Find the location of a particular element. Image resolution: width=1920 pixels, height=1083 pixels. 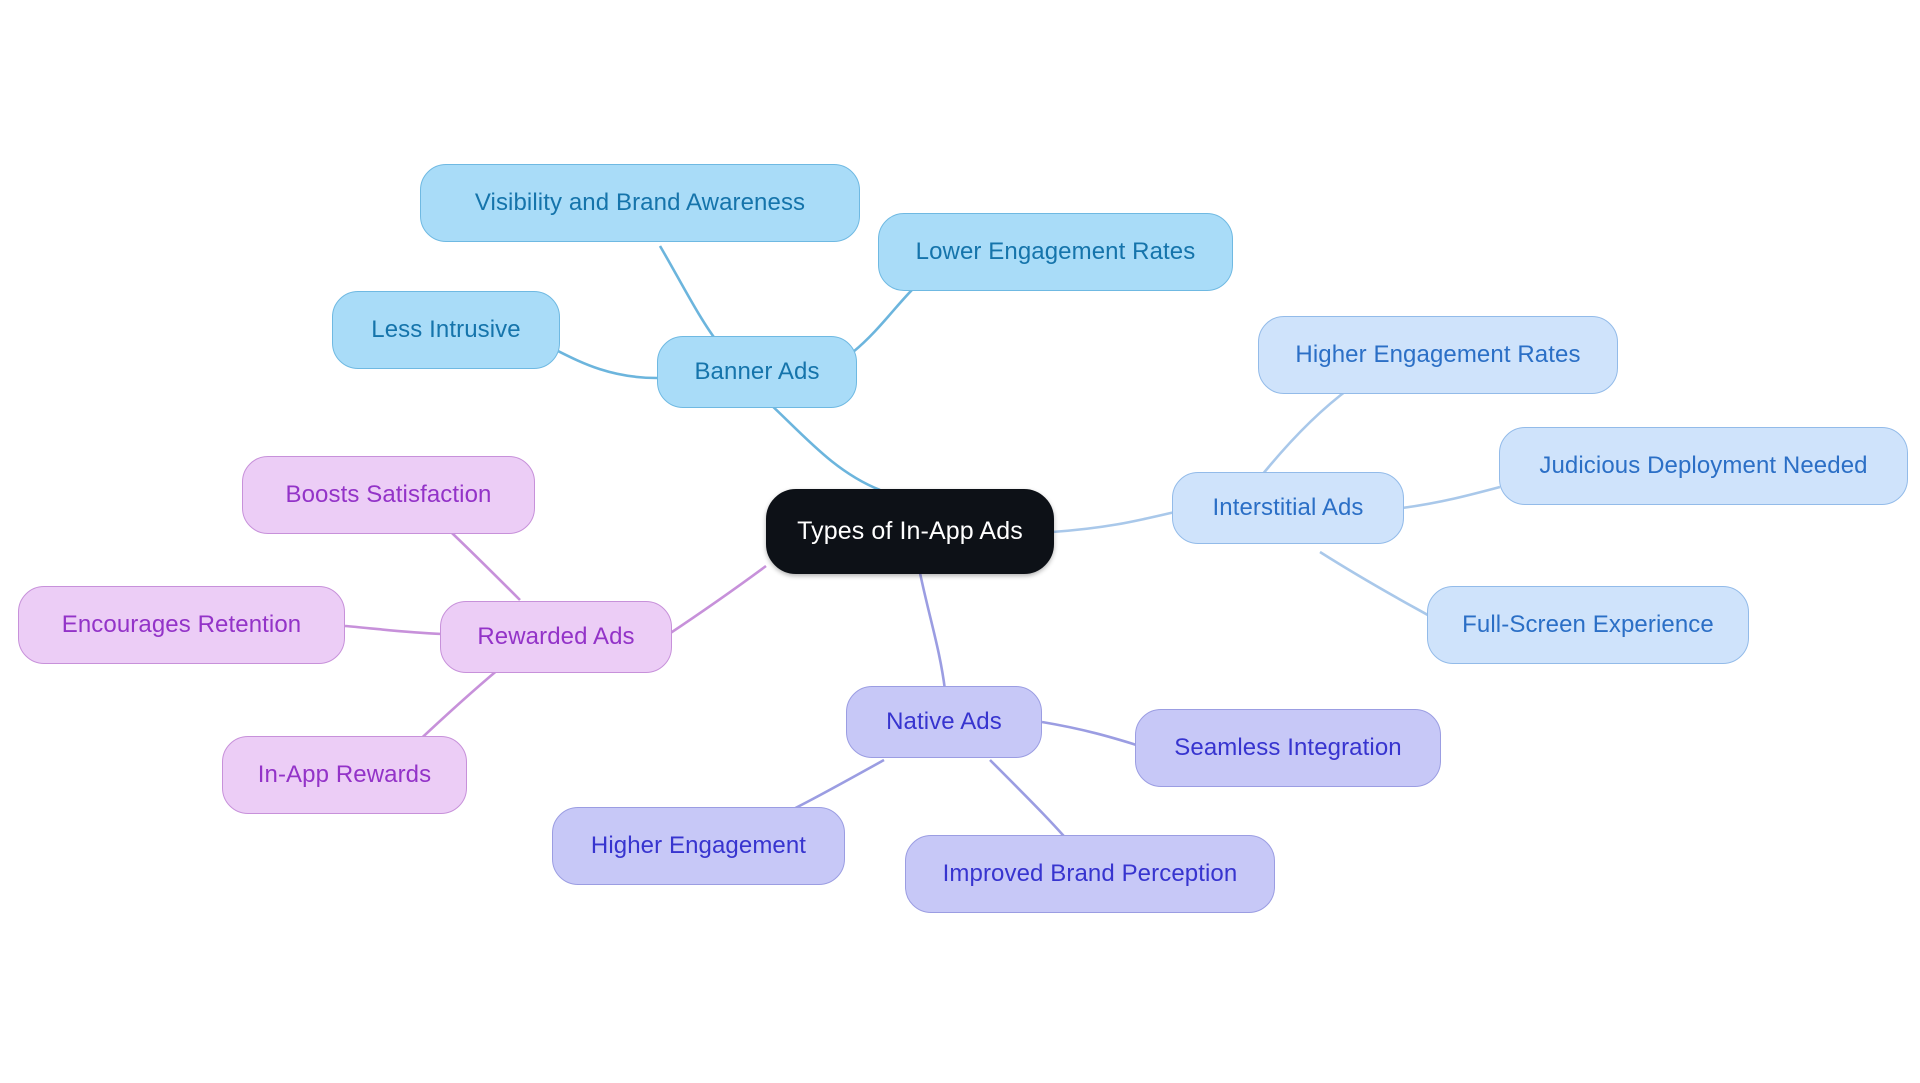

leaf-node-label: In-App Rewards is located at coordinates (344, 774).